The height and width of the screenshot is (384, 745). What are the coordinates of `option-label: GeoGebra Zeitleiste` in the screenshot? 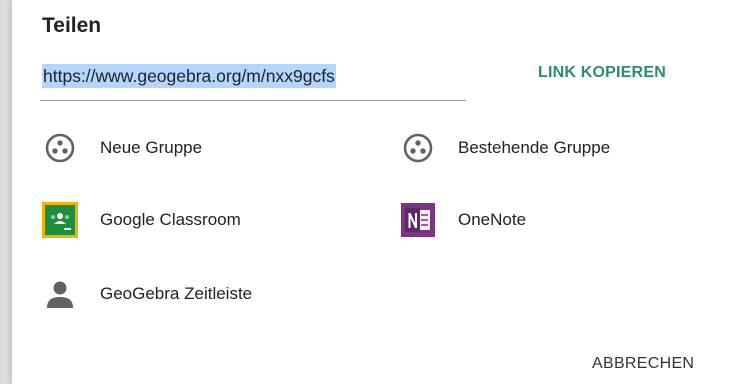 It's located at (176, 293).